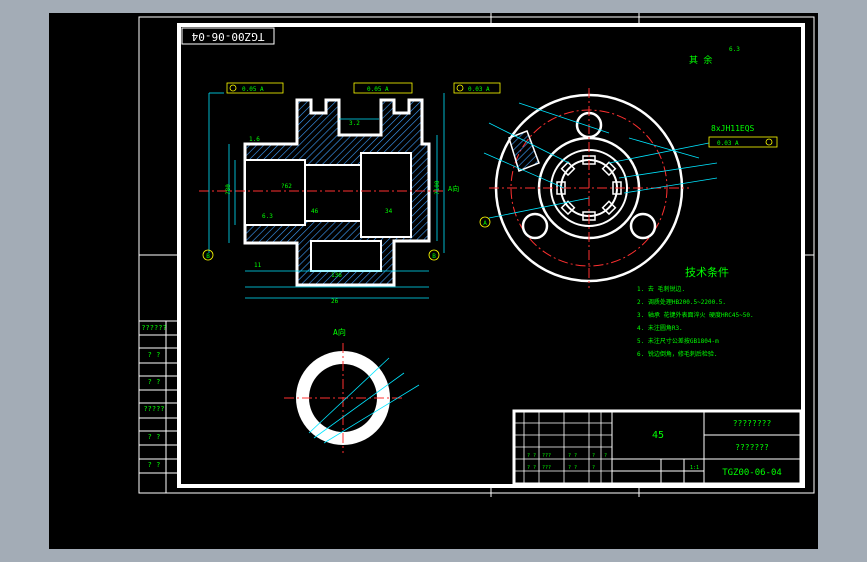  I want to click on svg-text: ?100, so click(437, 187).